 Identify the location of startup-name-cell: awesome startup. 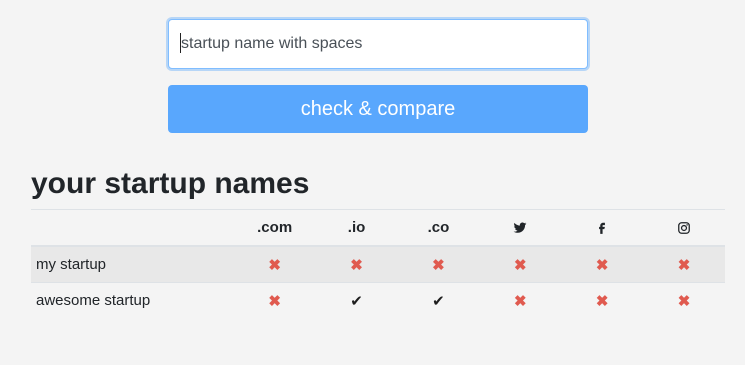
(132, 300).